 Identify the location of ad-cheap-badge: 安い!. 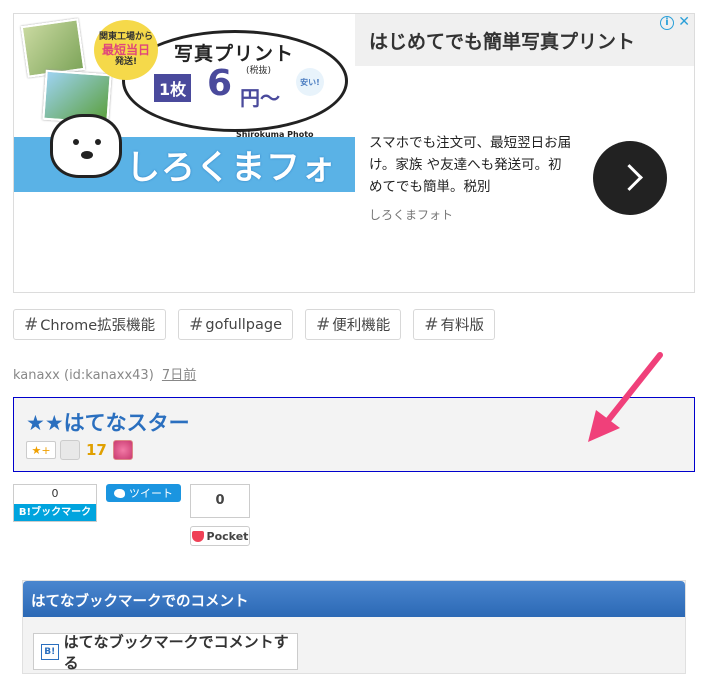
(310, 82).